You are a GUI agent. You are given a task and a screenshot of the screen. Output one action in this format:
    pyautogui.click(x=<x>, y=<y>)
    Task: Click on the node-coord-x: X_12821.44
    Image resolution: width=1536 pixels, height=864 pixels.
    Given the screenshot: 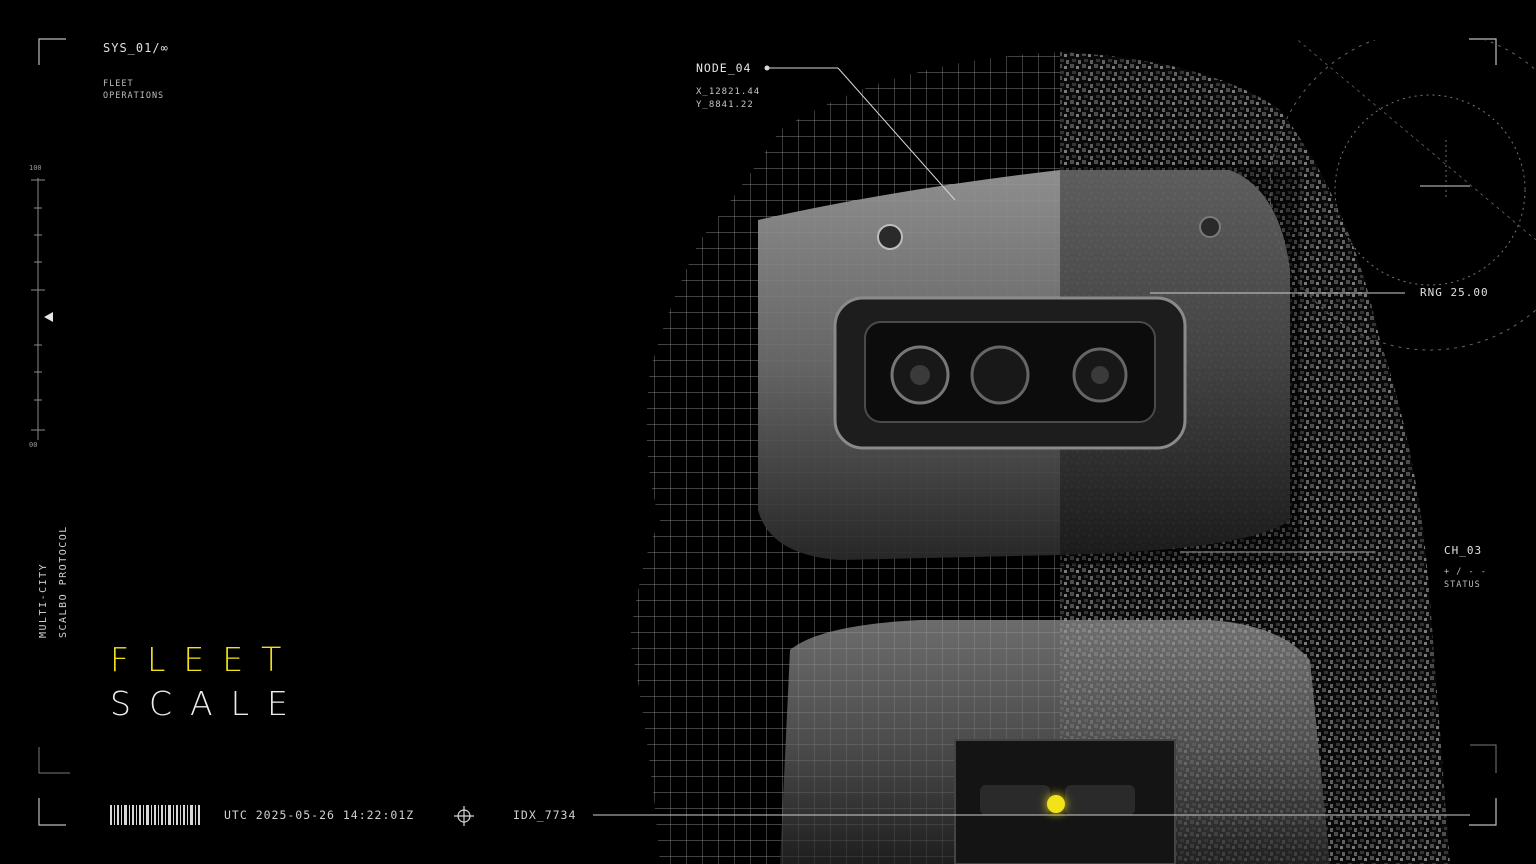 What is the action you would take?
    pyautogui.click(x=728, y=92)
    